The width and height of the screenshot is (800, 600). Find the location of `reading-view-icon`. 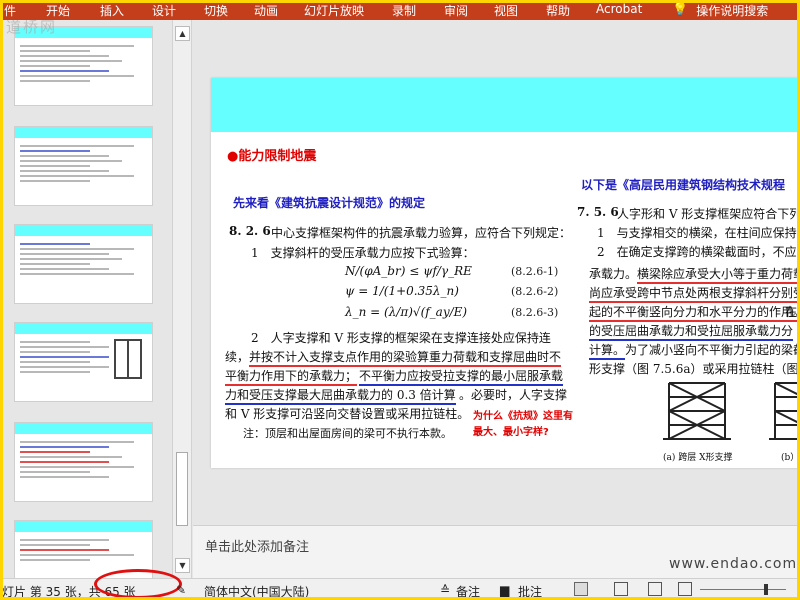

reading-view-icon is located at coordinates (655, 589).